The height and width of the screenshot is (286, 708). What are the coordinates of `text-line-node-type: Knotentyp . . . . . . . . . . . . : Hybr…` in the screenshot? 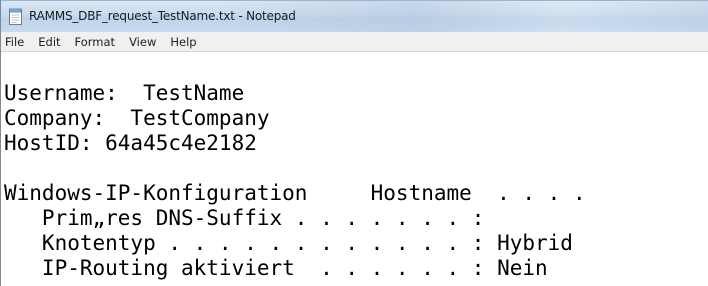 It's located at (288, 243).